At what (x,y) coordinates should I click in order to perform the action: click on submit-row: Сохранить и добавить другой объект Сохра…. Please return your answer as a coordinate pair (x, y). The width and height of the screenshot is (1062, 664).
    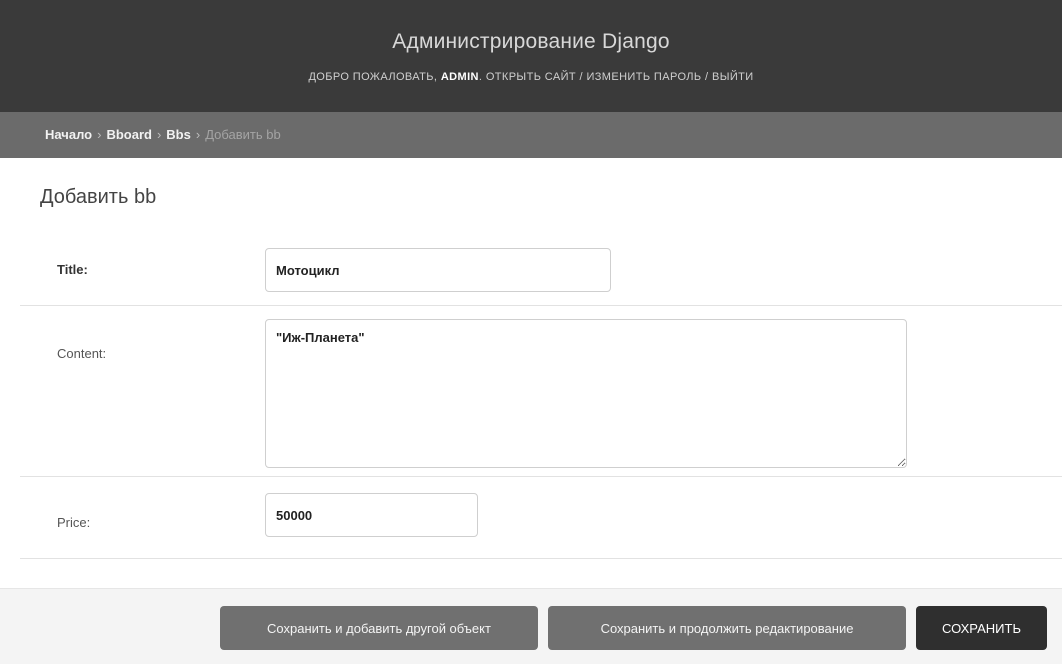
    Looking at the image, I should click on (531, 626).